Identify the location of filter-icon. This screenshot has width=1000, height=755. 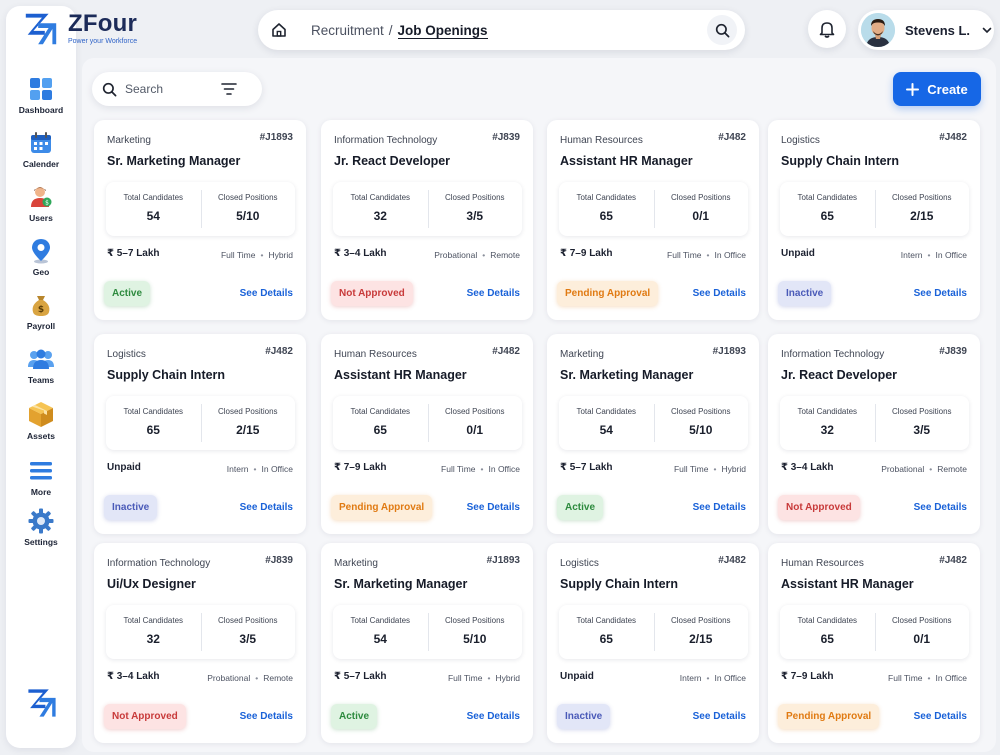
(229, 89).